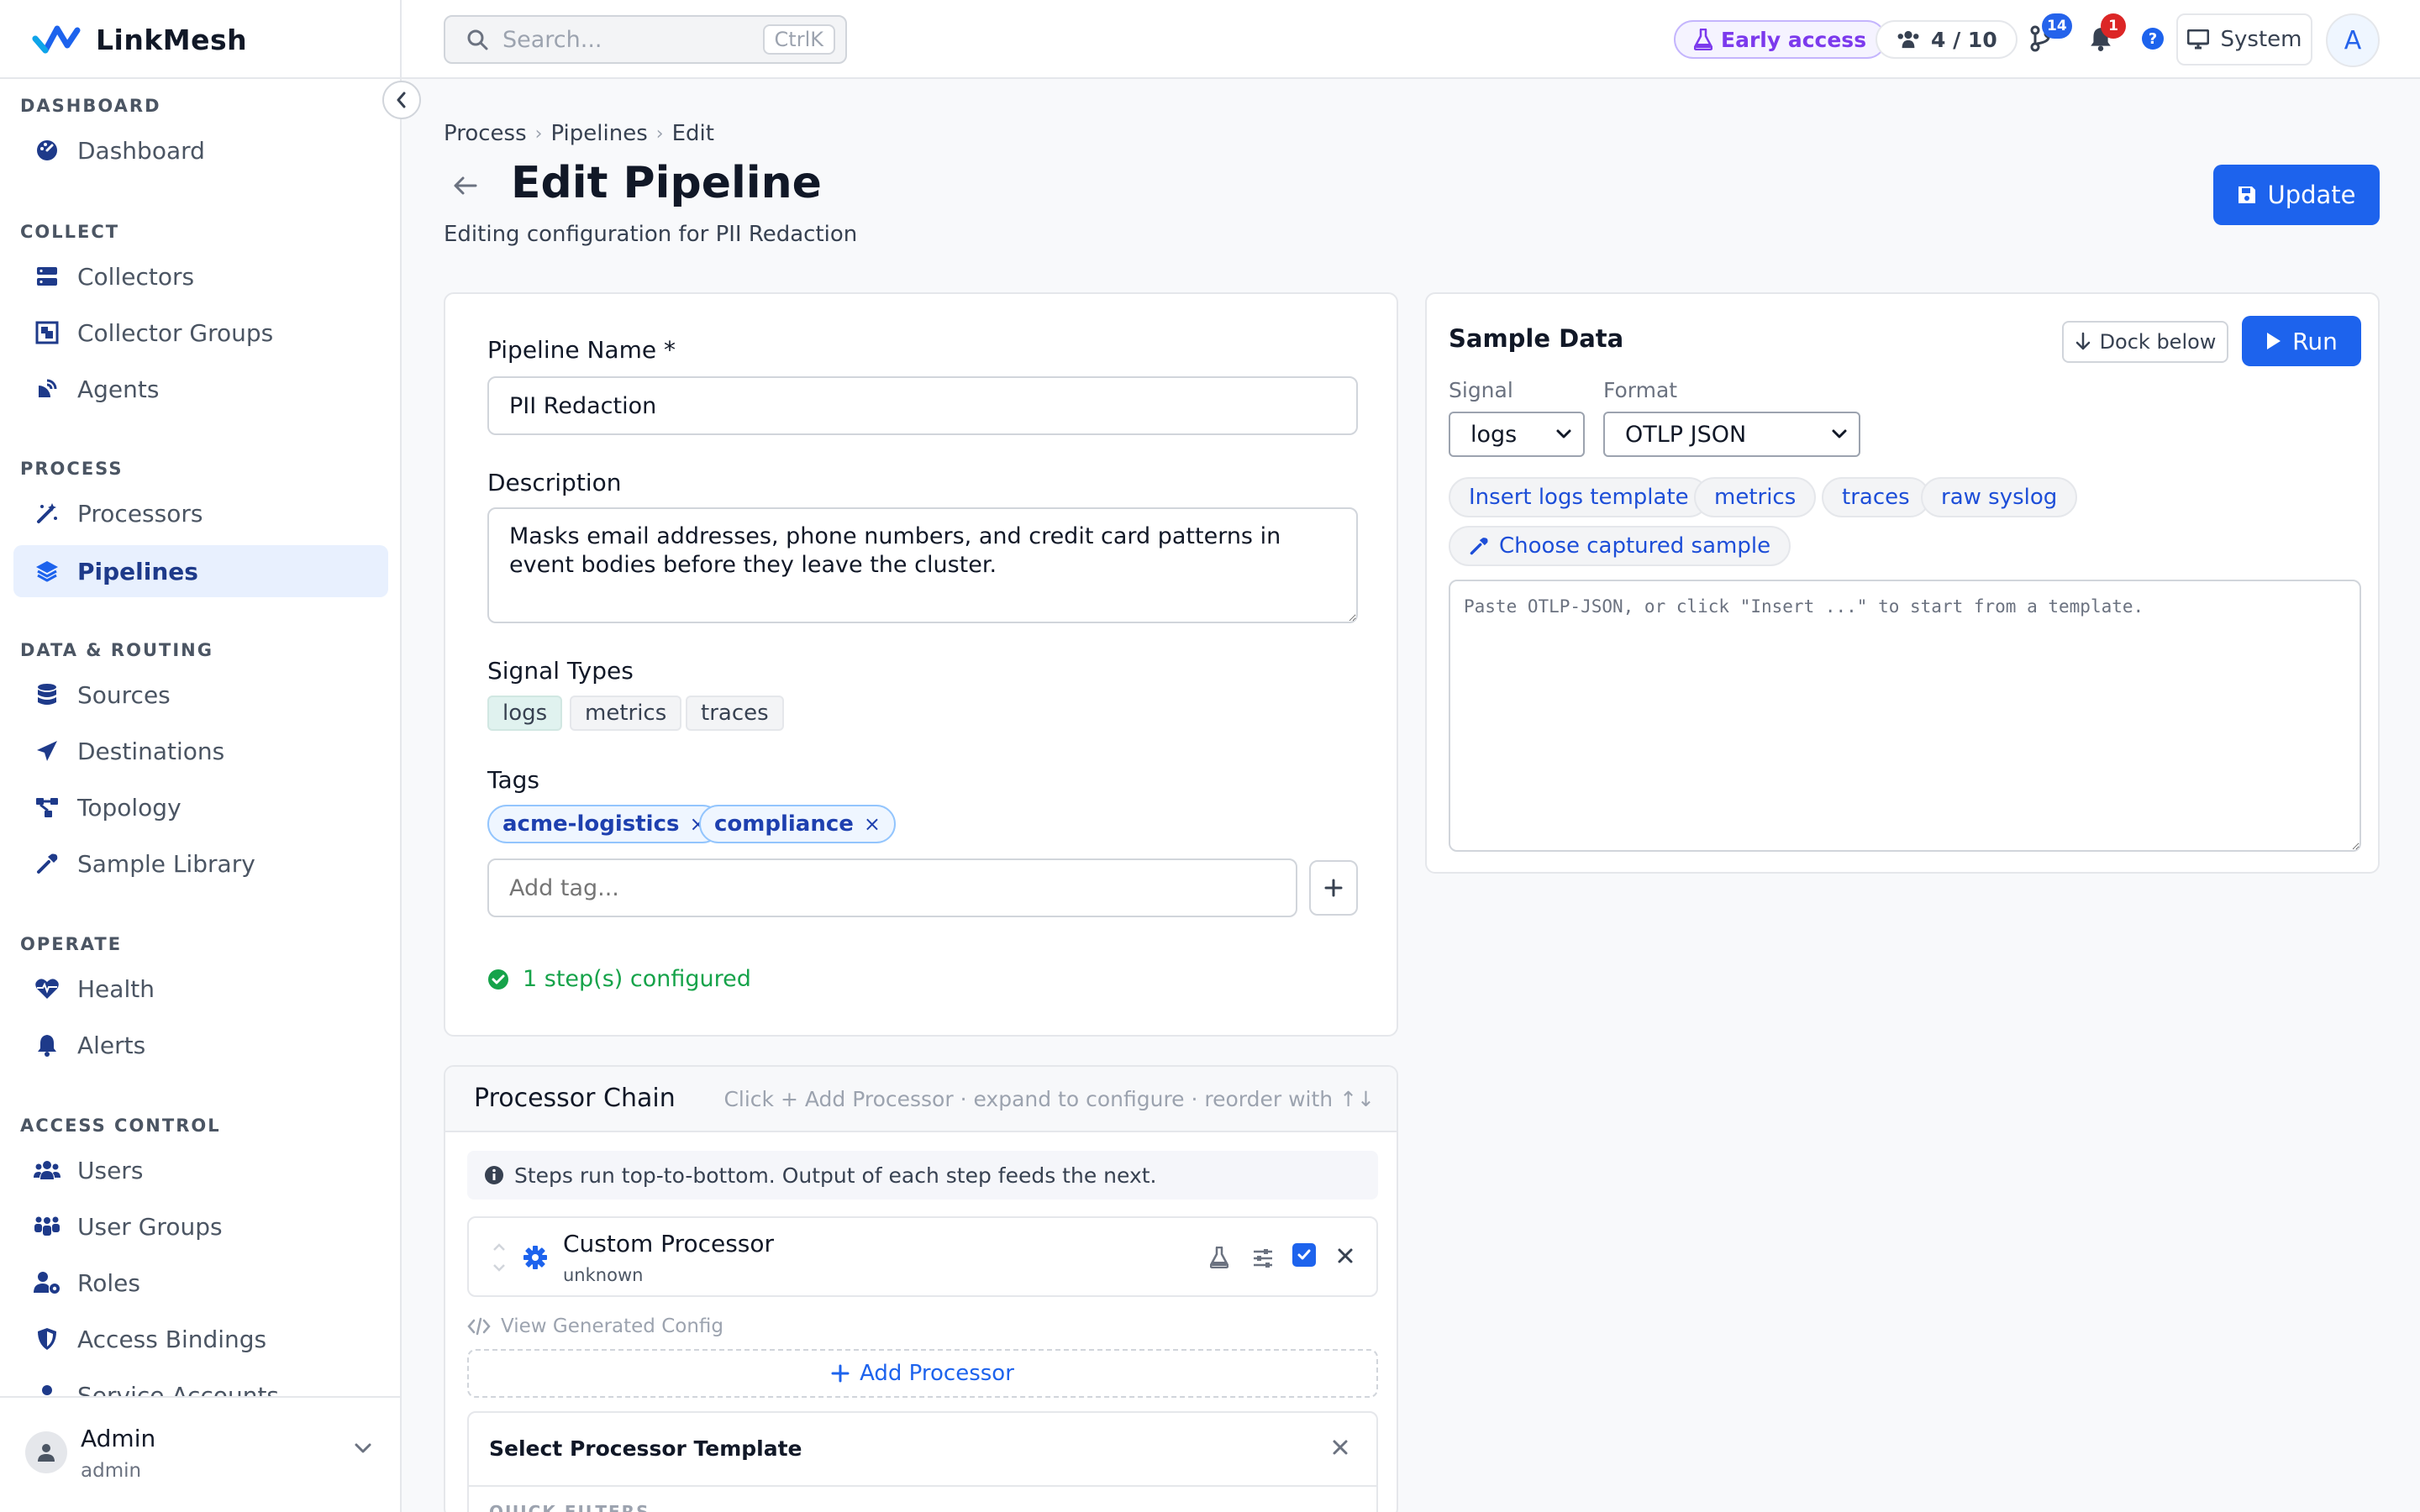 This screenshot has width=2420, height=1512. What do you see at coordinates (112, 1045) in the screenshot?
I see `sidebar-item-label: Alerts` at bounding box center [112, 1045].